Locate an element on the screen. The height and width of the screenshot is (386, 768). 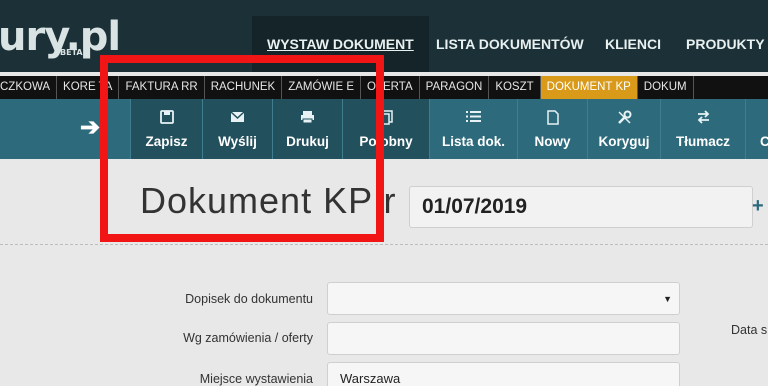
order-label: Wg zamówienia / oferty is located at coordinates (248, 338).